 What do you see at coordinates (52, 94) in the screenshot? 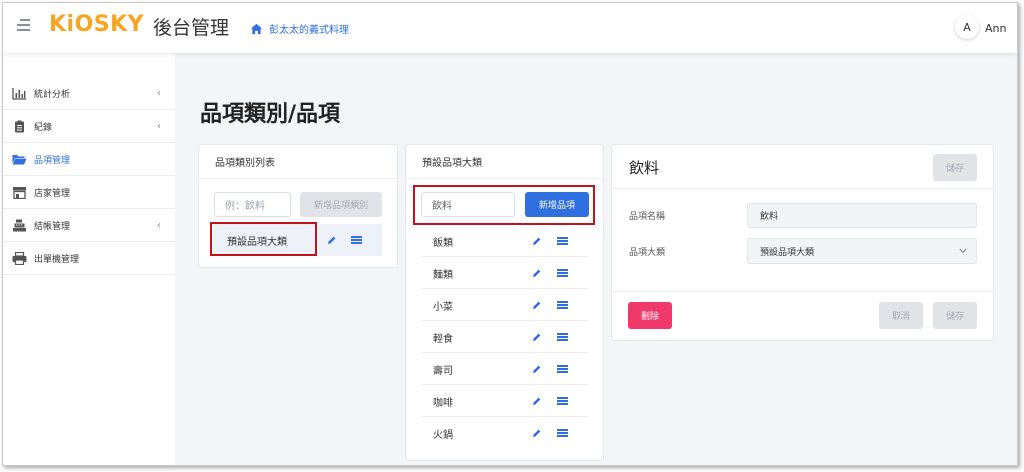
I see `sidebar-item-label: 統計分析` at bounding box center [52, 94].